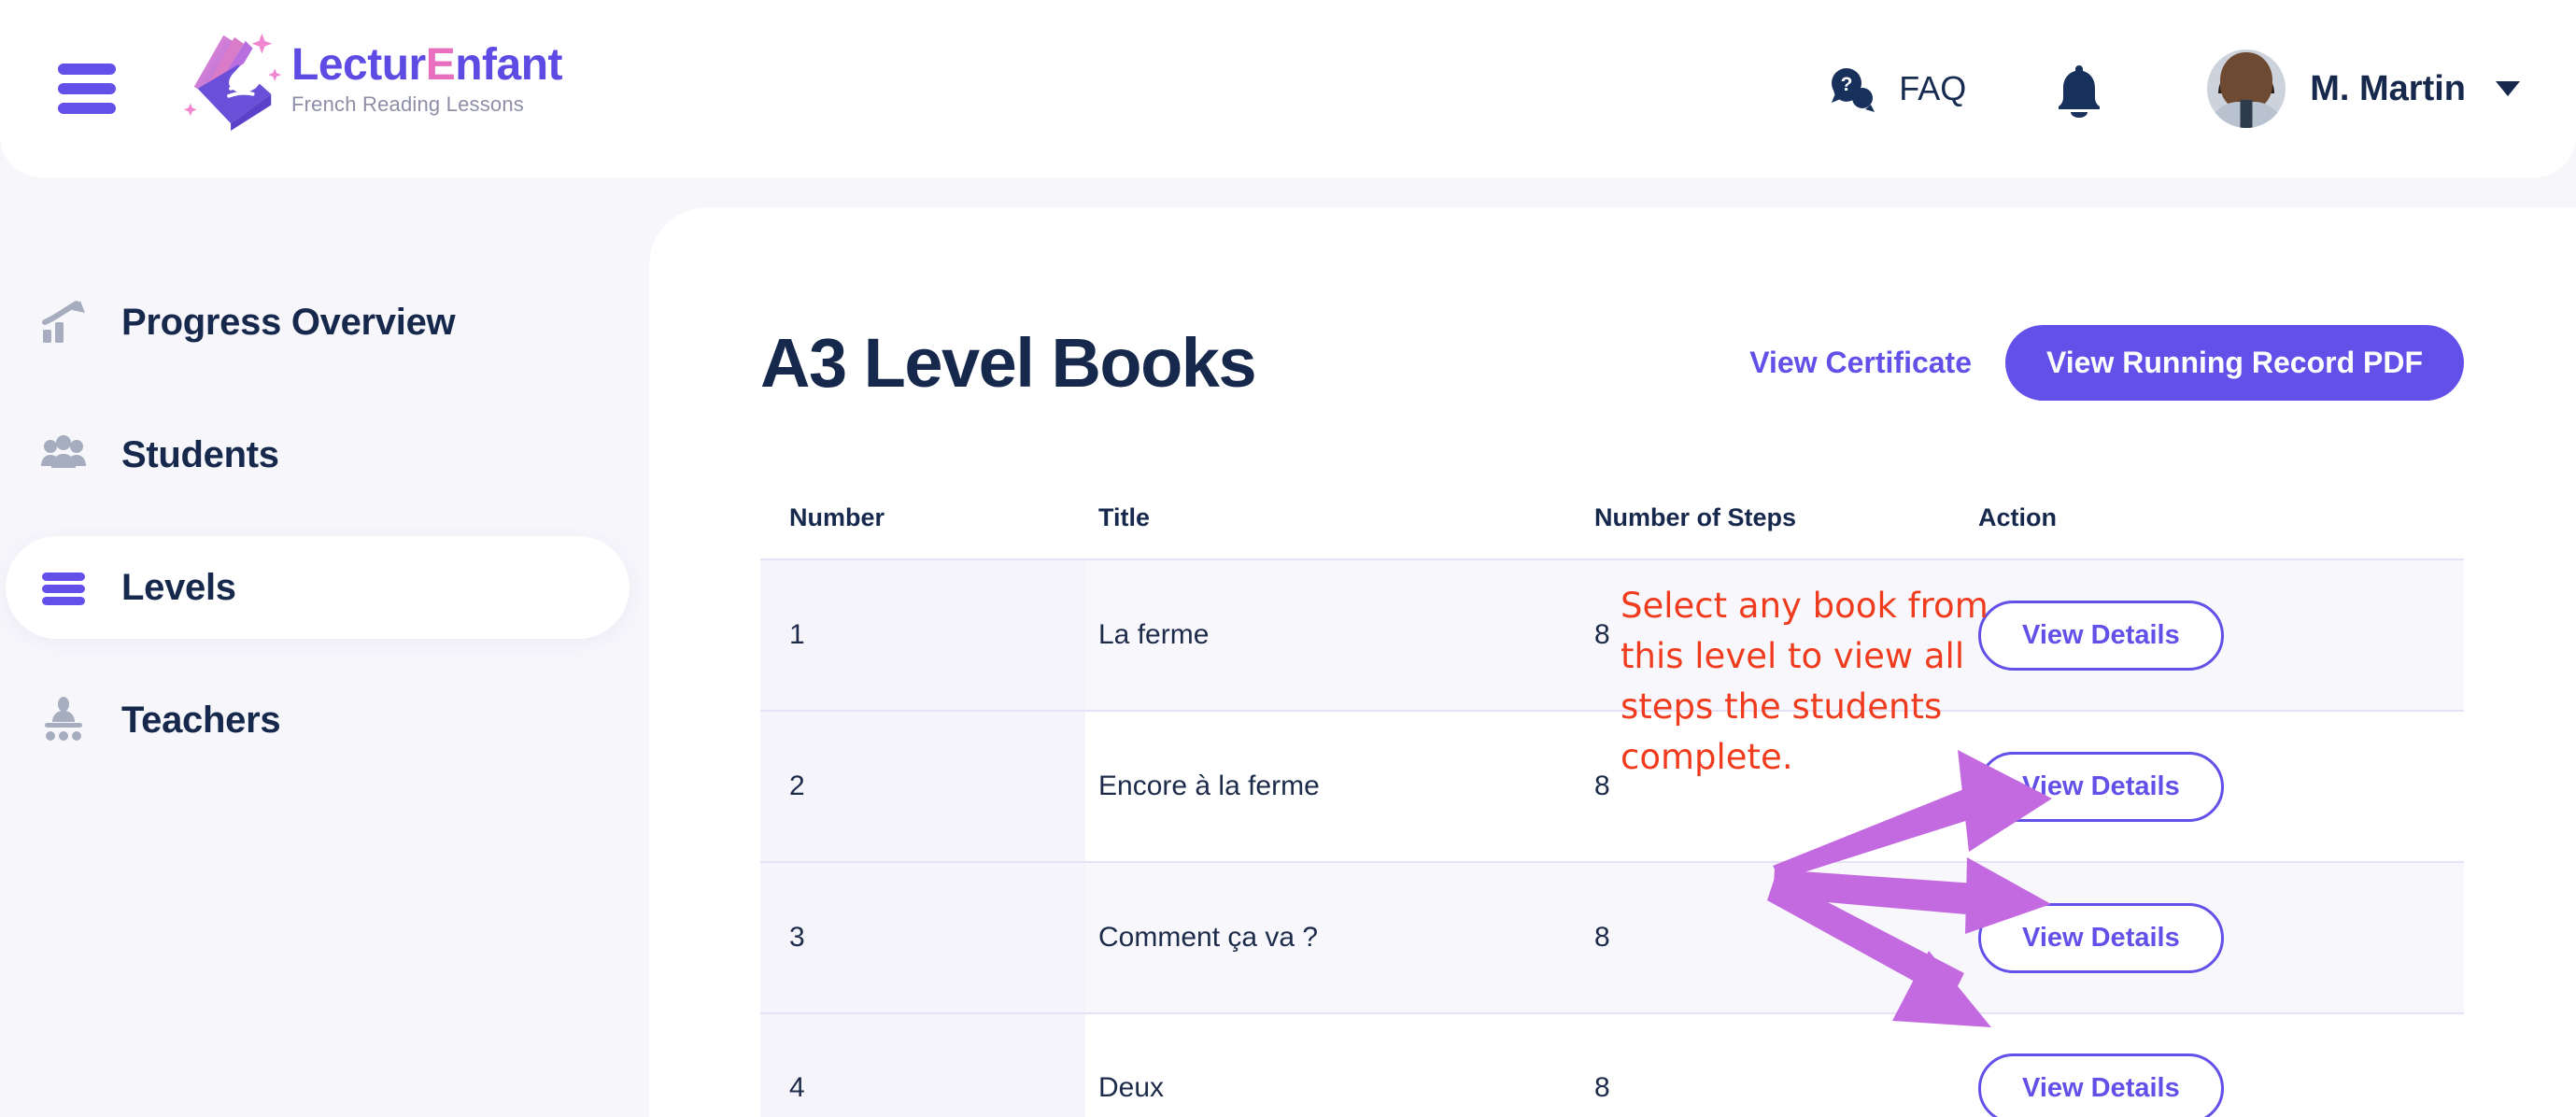  I want to click on view-running-record-pdf-button: View Running Record PDF, so click(2234, 363).